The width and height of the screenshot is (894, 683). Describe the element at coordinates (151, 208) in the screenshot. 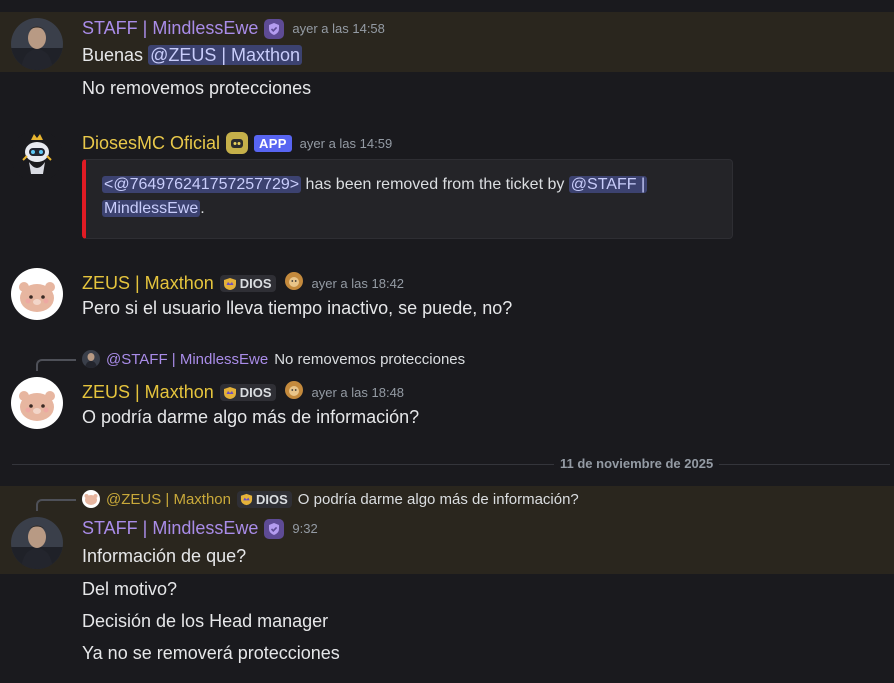

I see `user-mention: MindlessEwe` at that location.